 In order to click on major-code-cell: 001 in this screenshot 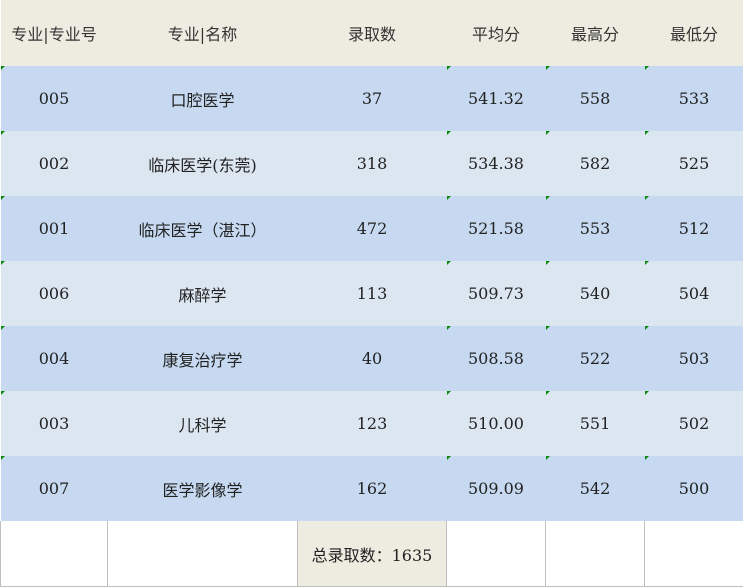, I will do `click(54, 228)`.